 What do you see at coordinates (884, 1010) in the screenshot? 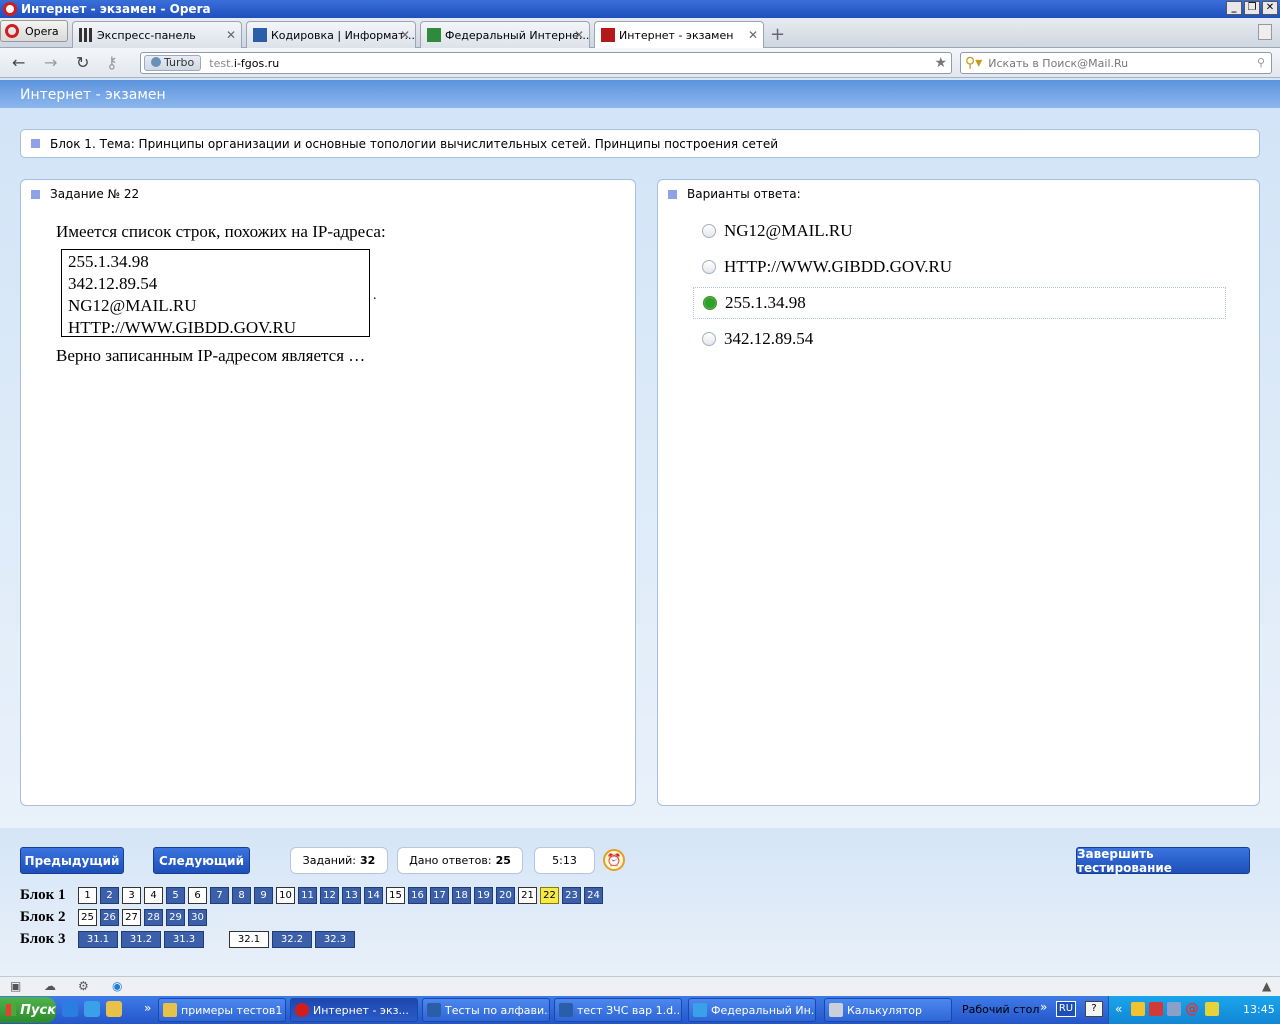
I see `taskbar-item-label: Калькулятор` at bounding box center [884, 1010].